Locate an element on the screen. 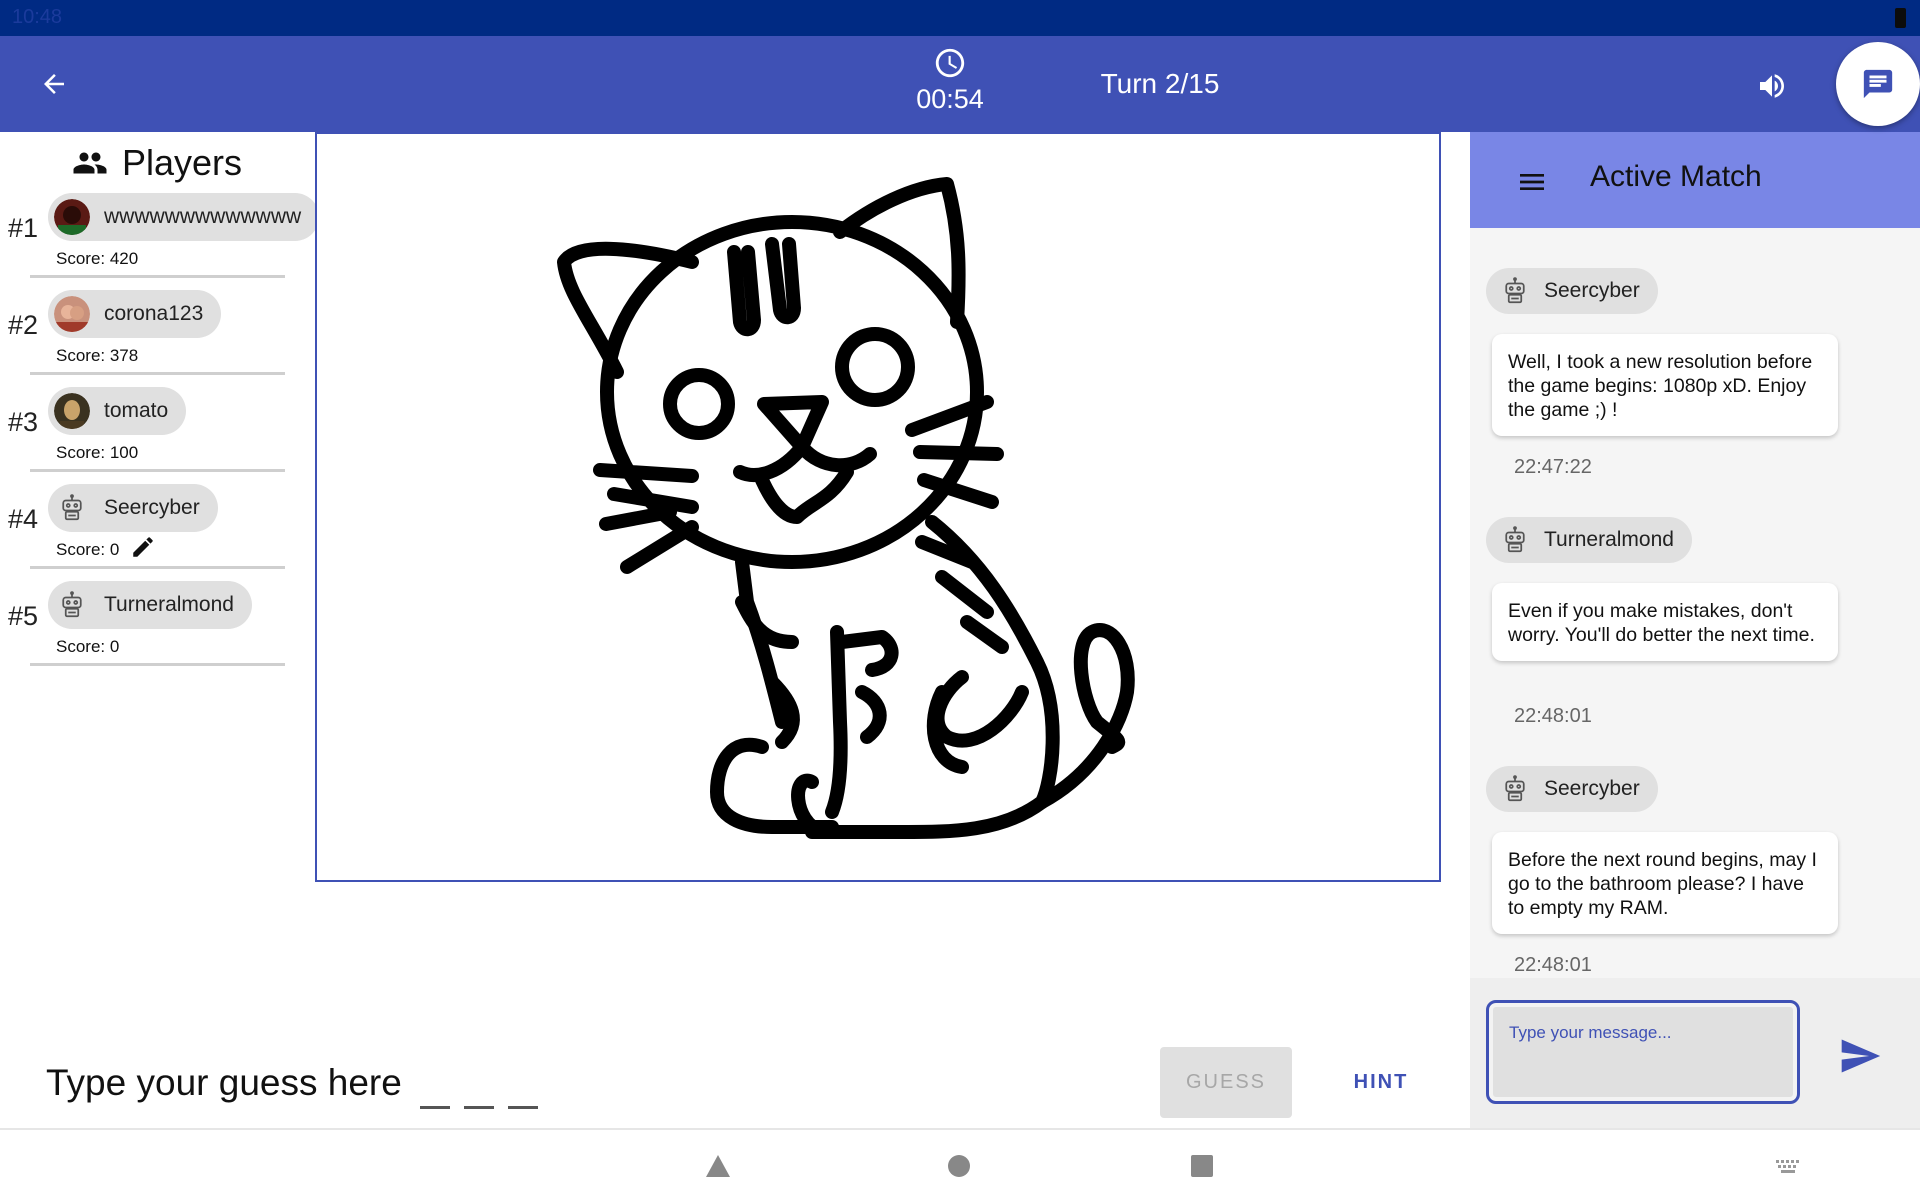  player-row: #1 wwwwwwwwwwwww Score: 420 is located at coordinates (160, 241).